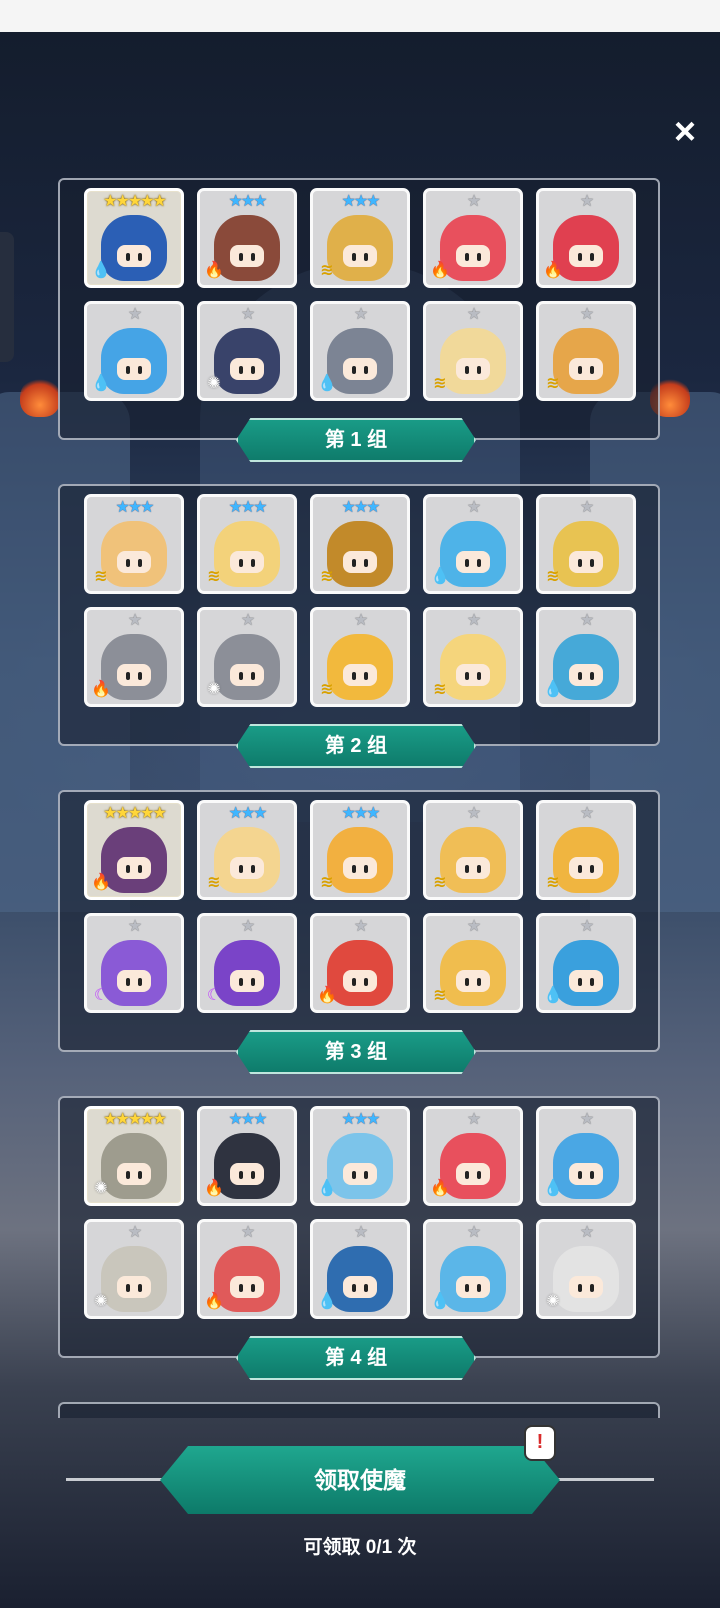  I want to click on familiar-card: ★★★★★ 💧, so click(134, 238).